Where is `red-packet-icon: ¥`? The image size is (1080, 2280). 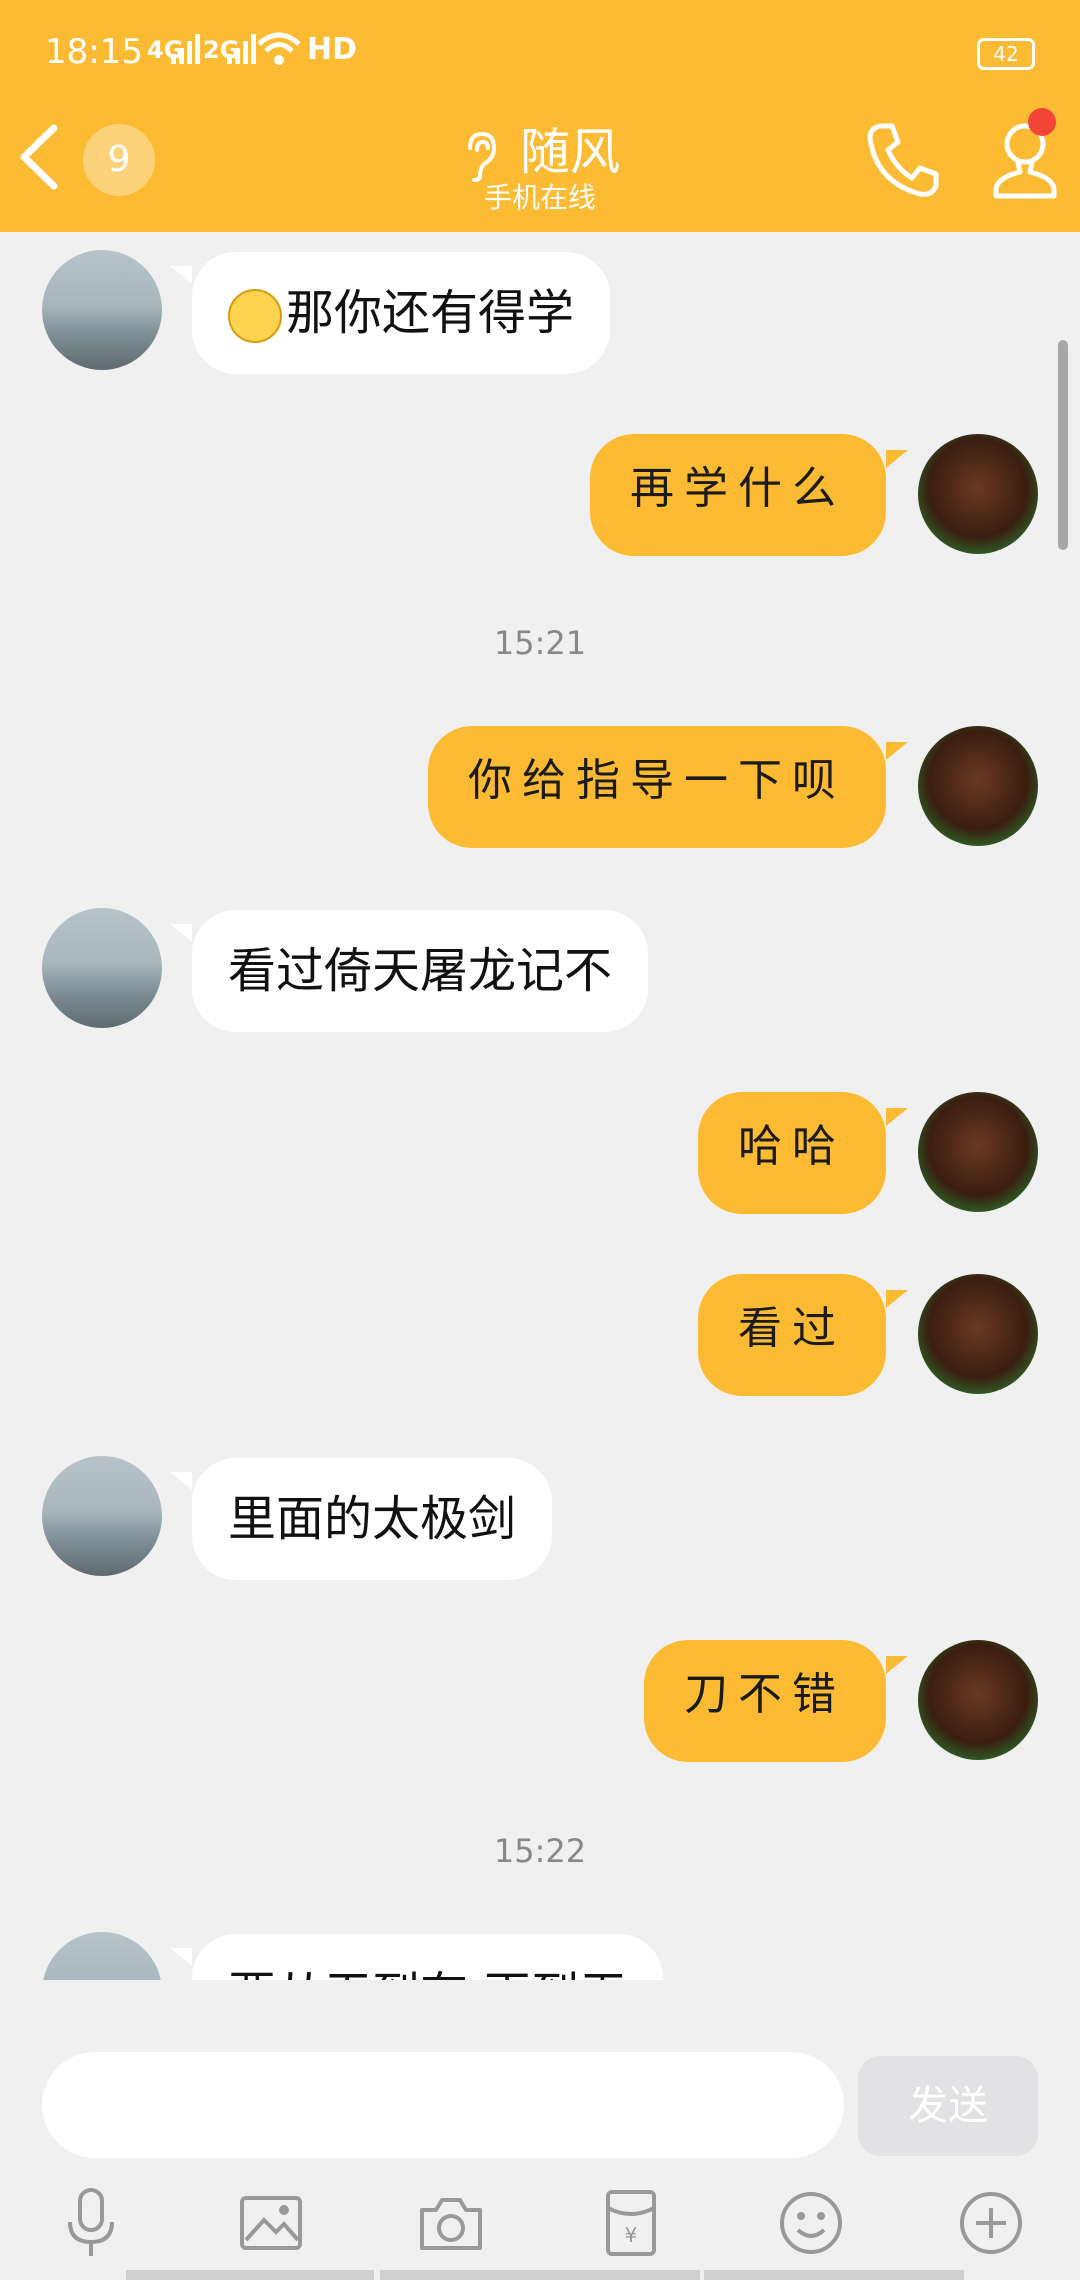 red-packet-icon: ¥ is located at coordinates (631, 2223).